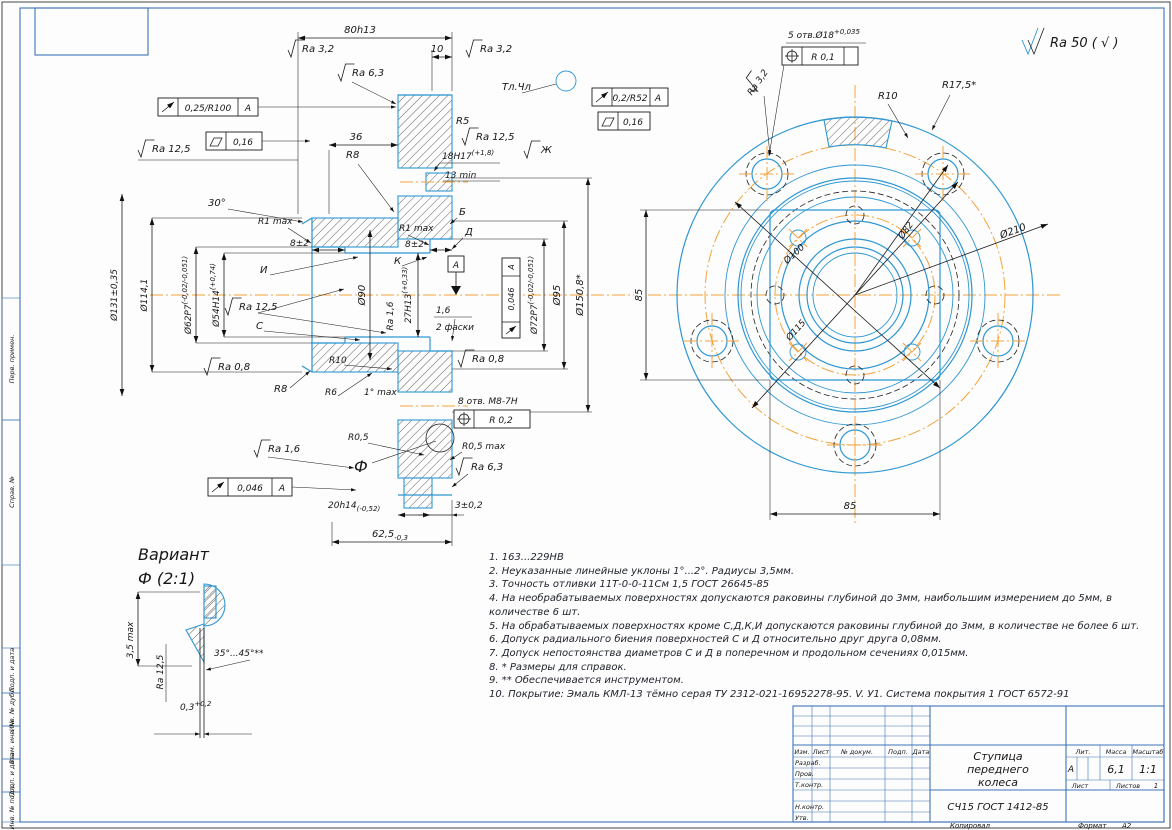 Image resolution: width=1172 pixels, height=830 pixels. What do you see at coordinates (356, 137) in the screenshot?
I see `dim-36: 36` at bounding box center [356, 137].